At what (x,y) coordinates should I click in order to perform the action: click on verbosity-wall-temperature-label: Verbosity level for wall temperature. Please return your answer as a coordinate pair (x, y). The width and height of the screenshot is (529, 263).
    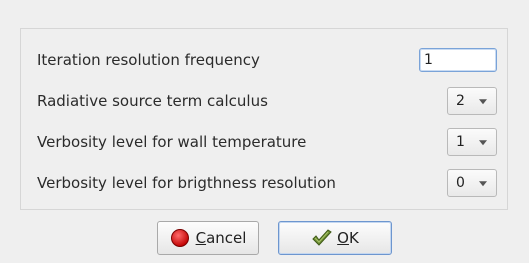
    Looking at the image, I should click on (172, 142).